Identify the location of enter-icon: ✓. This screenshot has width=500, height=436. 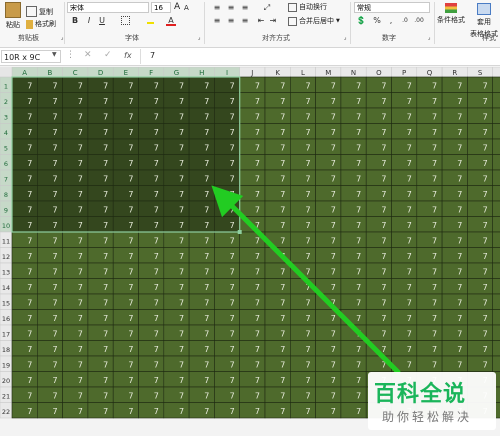
(108, 55).